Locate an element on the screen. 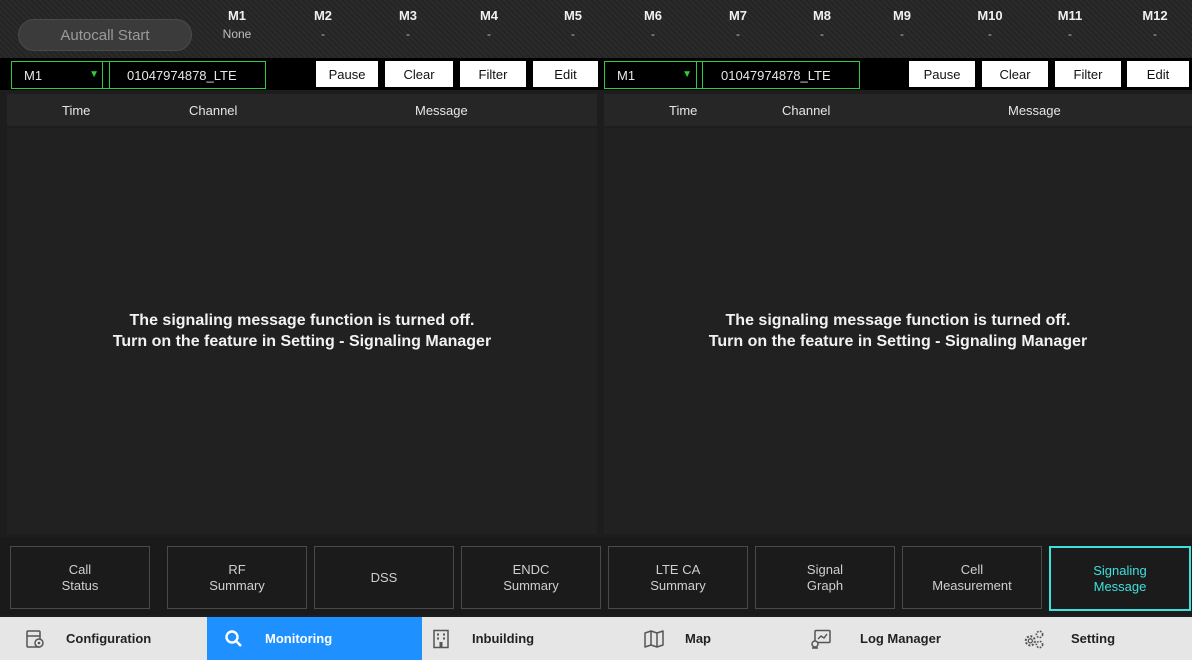 The image size is (1192, 660). module-m10: M10 - is located at coordinates (989, 29).